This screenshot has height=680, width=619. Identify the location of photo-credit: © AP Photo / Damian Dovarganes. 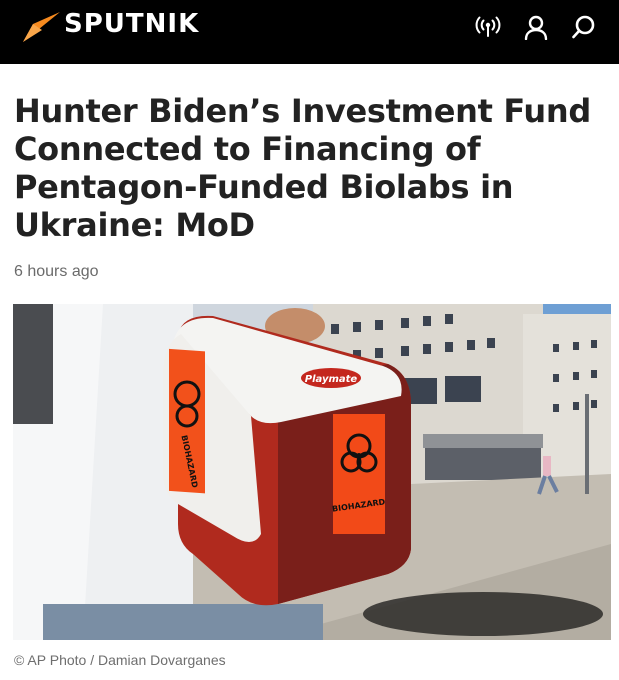
(120, 660).